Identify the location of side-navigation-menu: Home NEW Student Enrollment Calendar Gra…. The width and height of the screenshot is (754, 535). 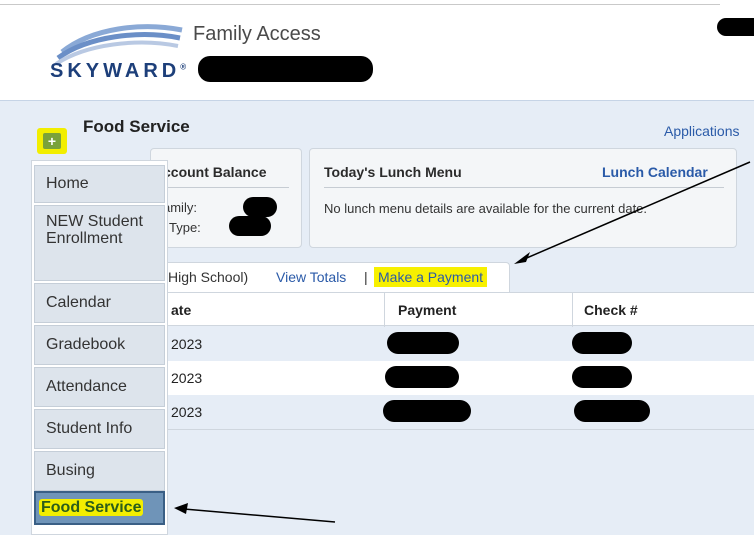
(99, 347).